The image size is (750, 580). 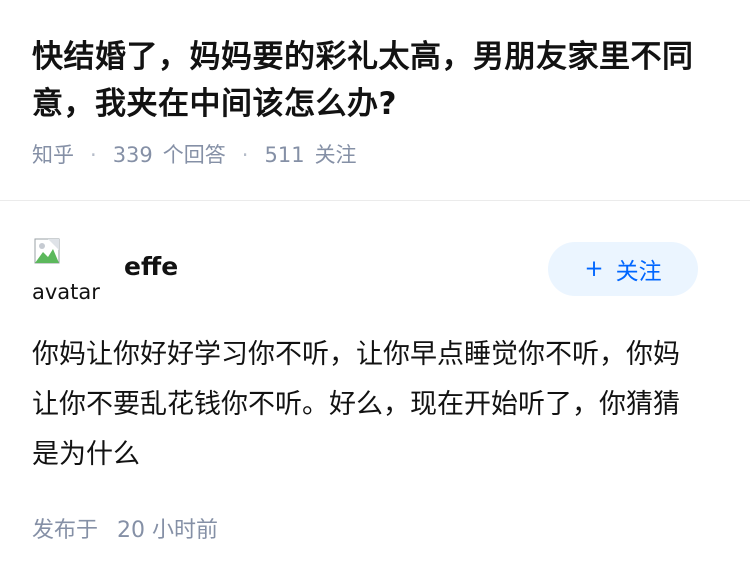 I want to click on follow-button: + 关注, so click(x=623, y=269).